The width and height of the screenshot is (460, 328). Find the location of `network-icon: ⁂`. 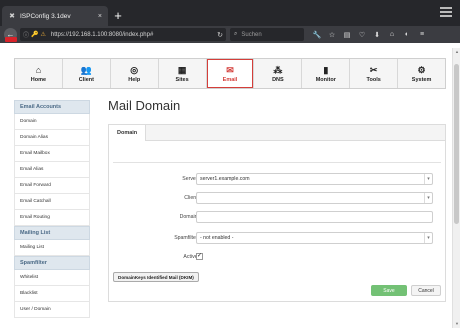

network-icon: ⁂ is located at coordinates (278, 69).